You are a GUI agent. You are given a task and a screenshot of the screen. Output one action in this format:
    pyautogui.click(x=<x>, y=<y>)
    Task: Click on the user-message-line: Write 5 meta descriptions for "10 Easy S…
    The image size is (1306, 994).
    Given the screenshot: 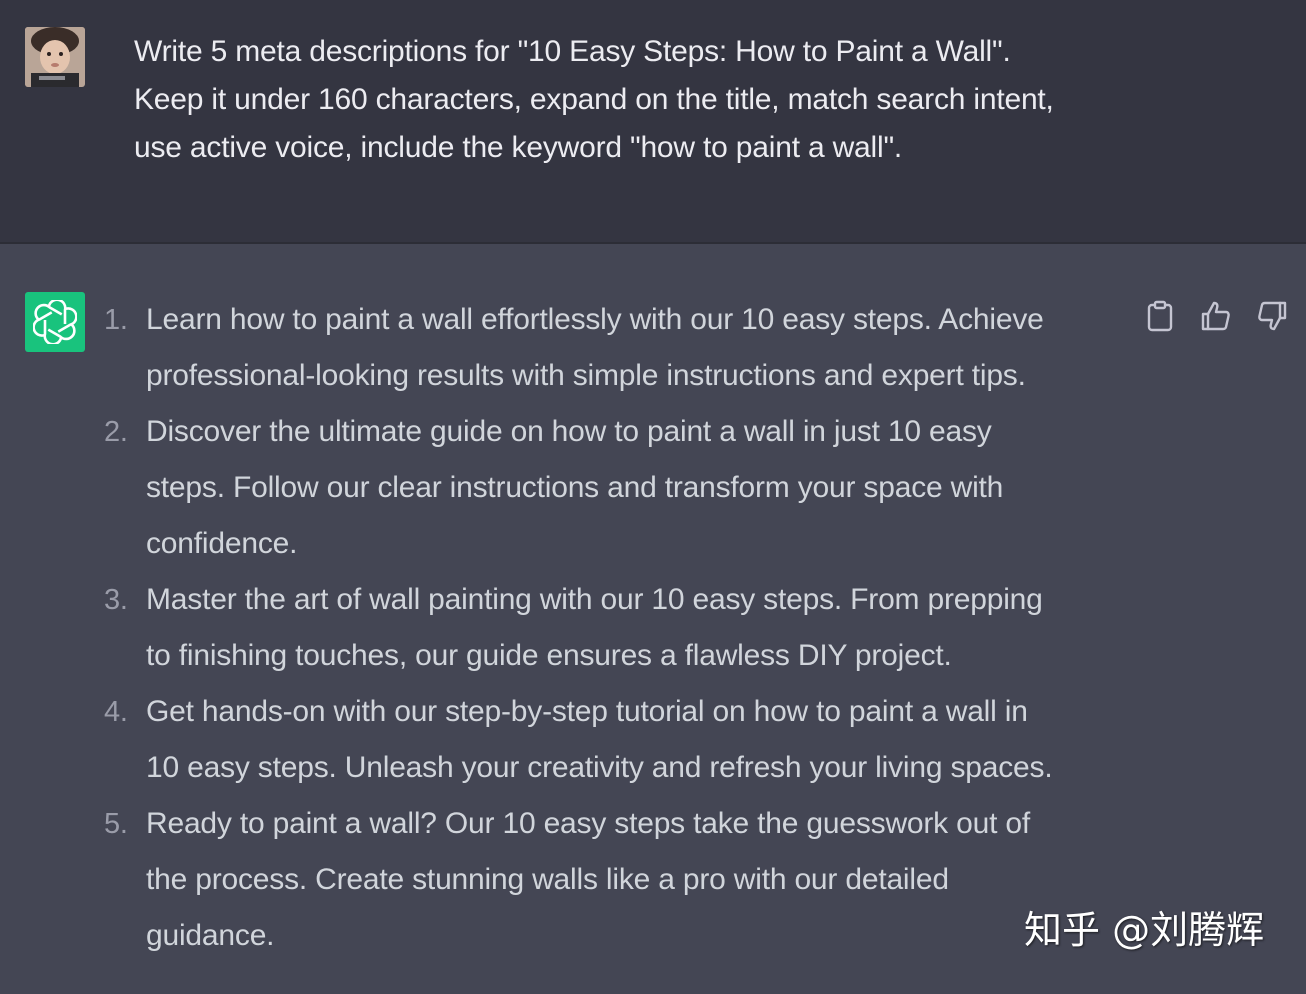 What is the action you would take?
    pyautogui.click(x=572, y=51)
    